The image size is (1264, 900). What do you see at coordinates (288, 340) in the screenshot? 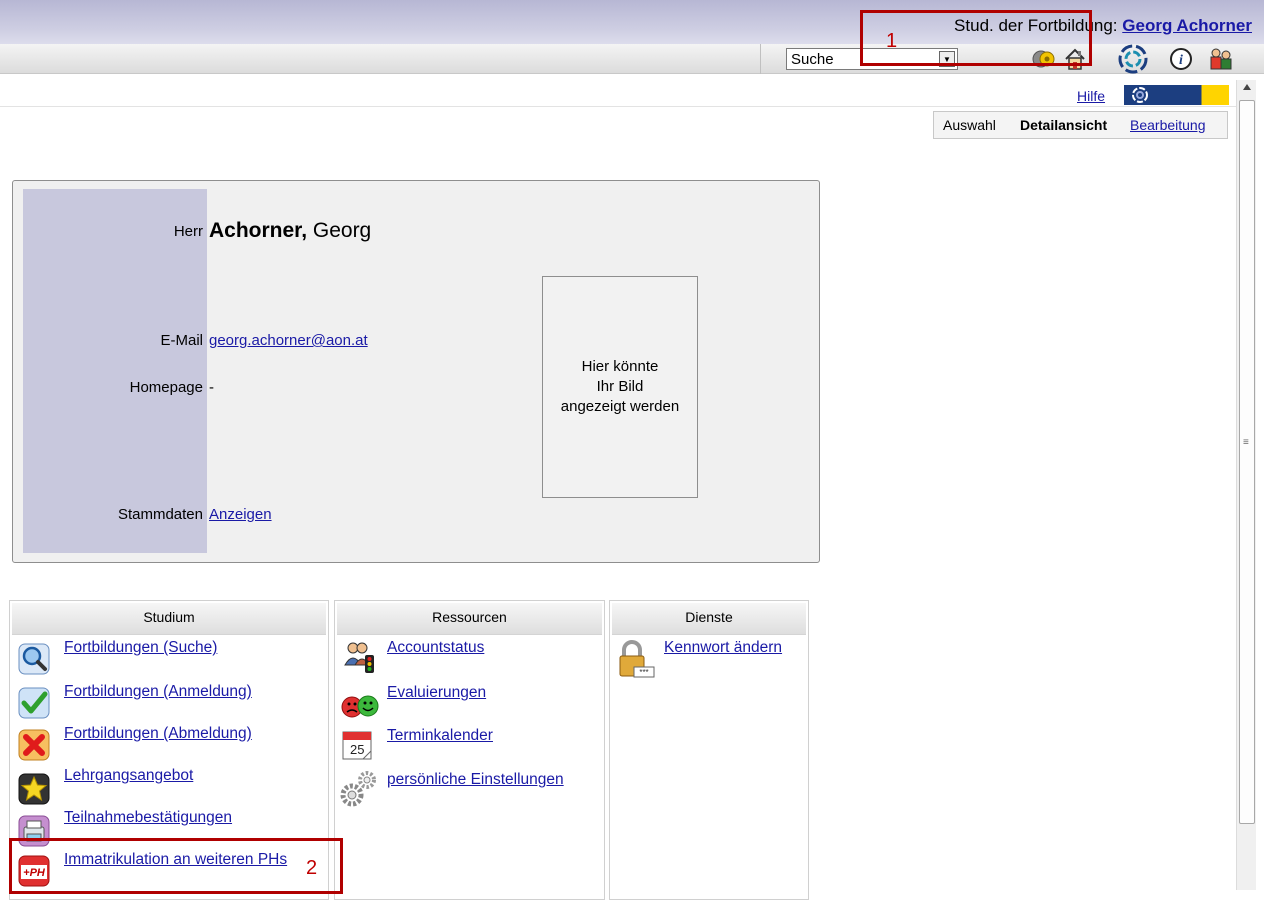
I see `email-link: georg.achorner@aon.at` at bounding box center [288, 340].